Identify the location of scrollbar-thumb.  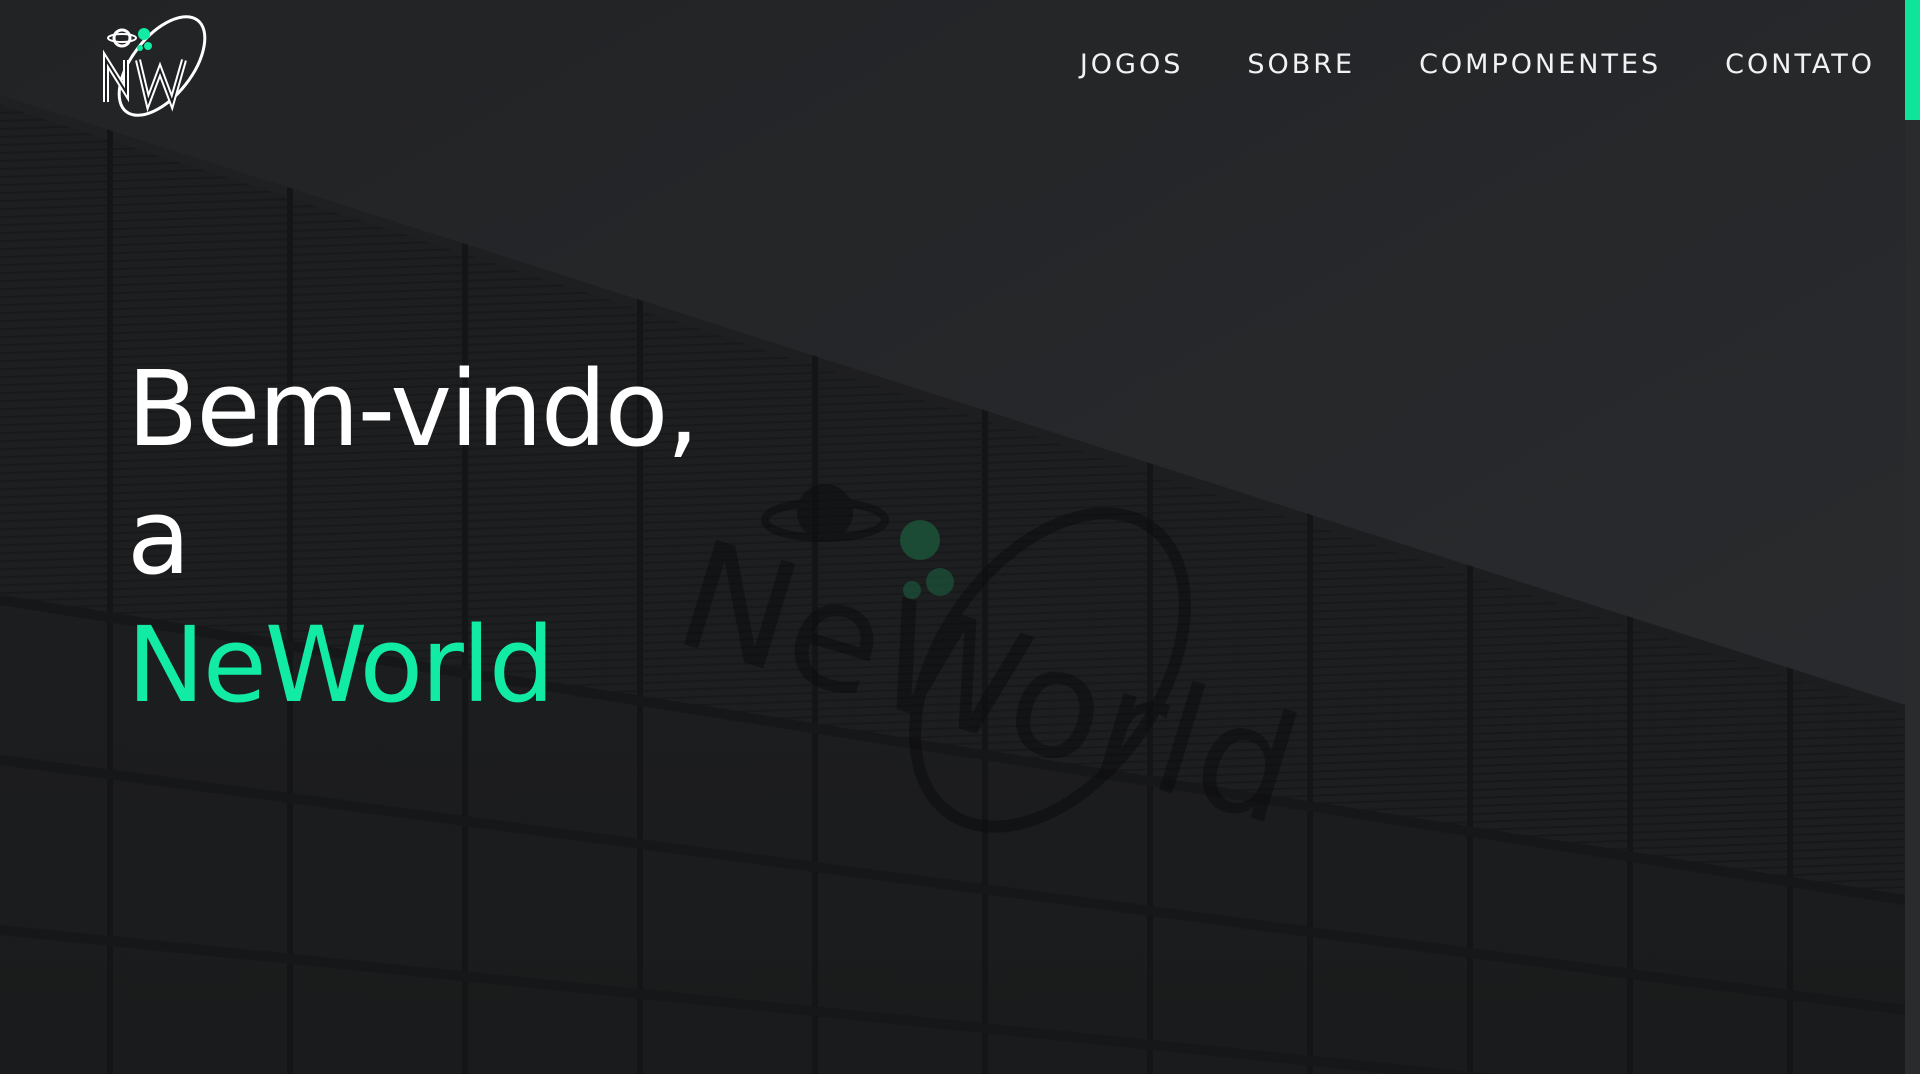
(1912, 60).